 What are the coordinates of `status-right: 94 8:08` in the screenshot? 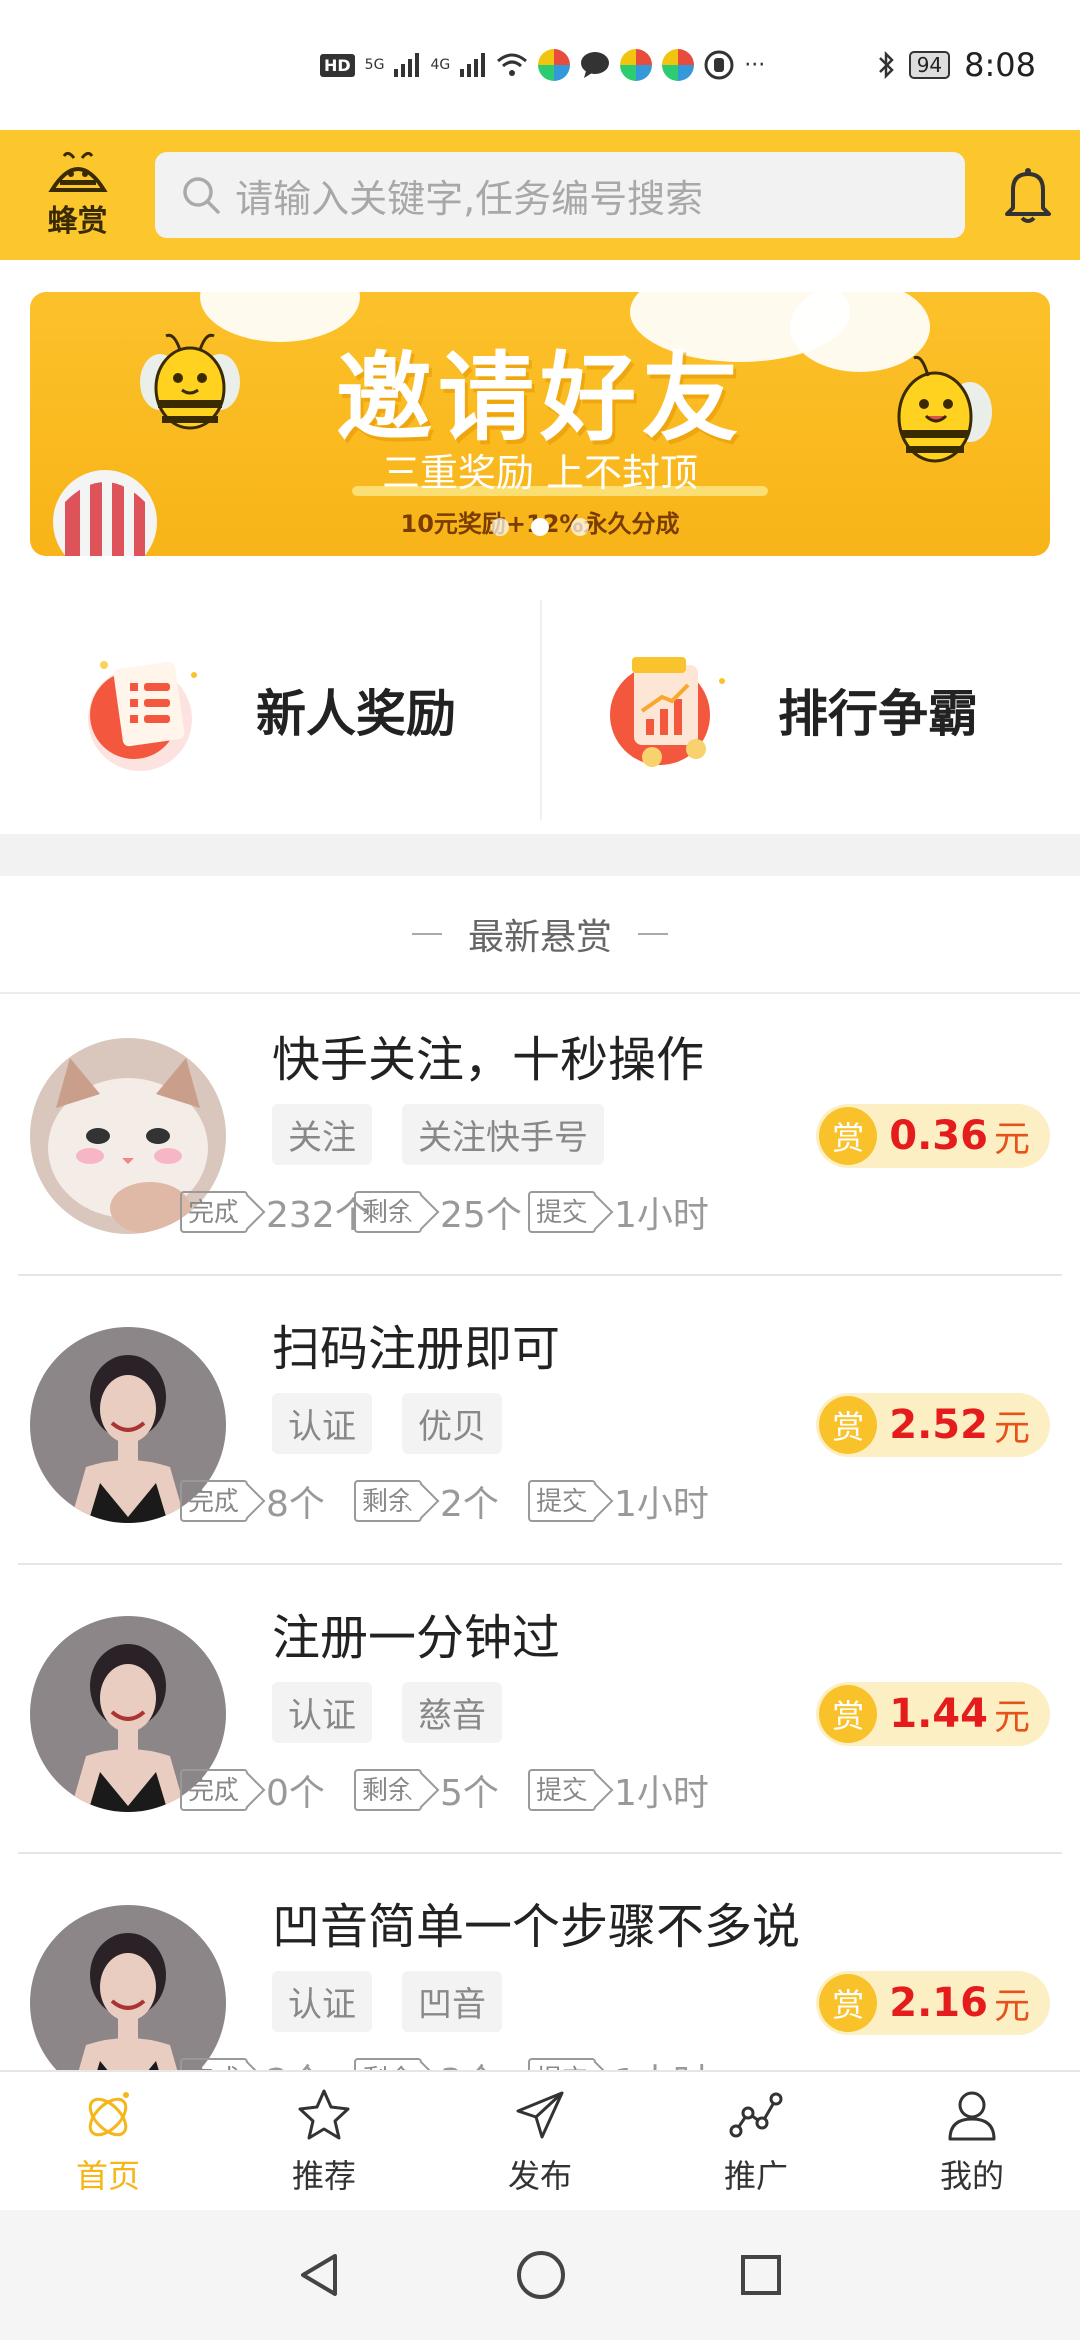 It's located at (956, 65).